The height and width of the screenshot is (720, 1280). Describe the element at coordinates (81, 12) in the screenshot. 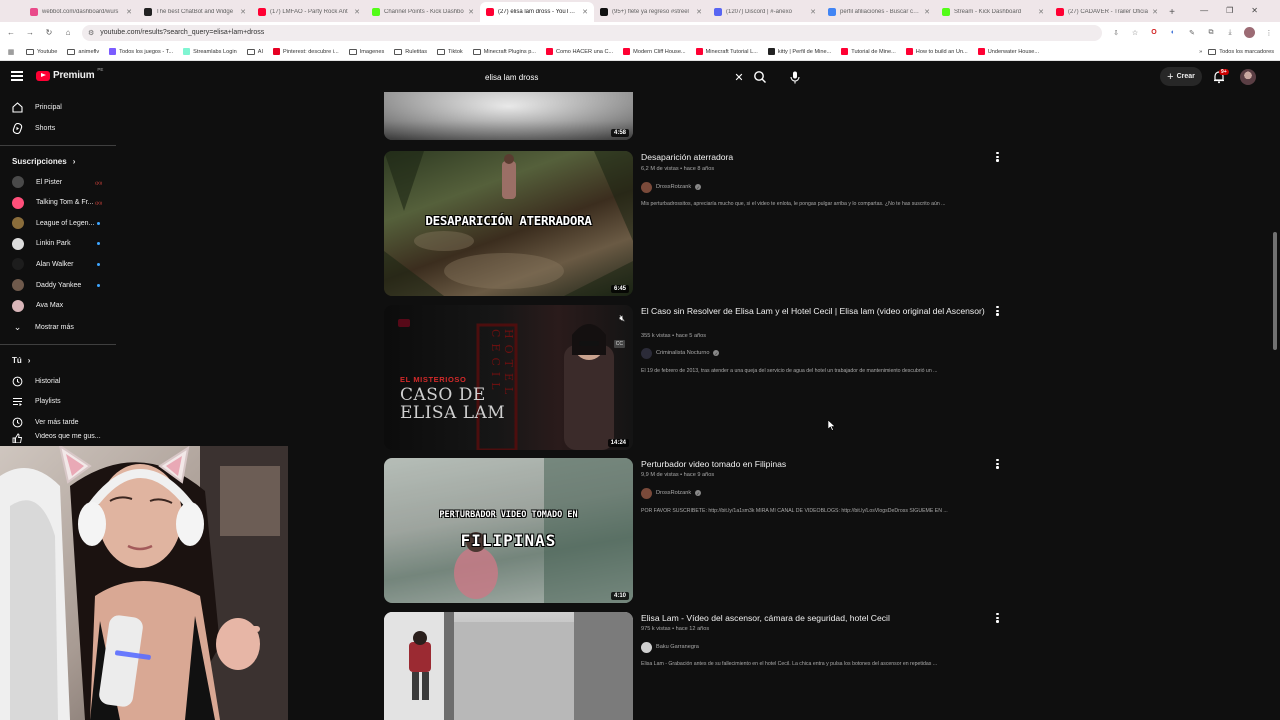

I see `browser-tab: webbot.com/dashboard/wu/s ✕` at that location.